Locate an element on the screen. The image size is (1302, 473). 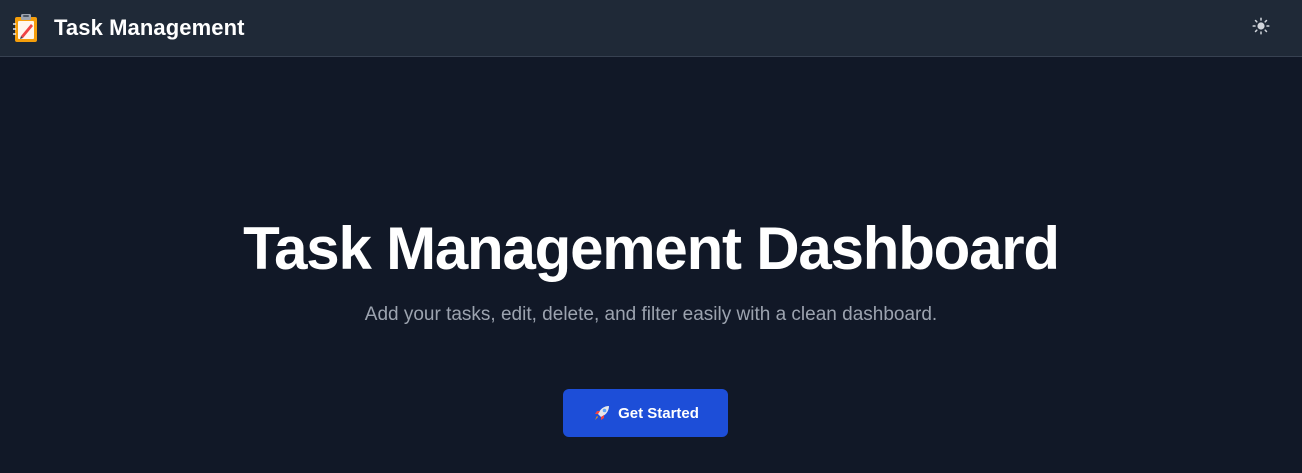
sun-icon is located at coordinates (1261, 28).